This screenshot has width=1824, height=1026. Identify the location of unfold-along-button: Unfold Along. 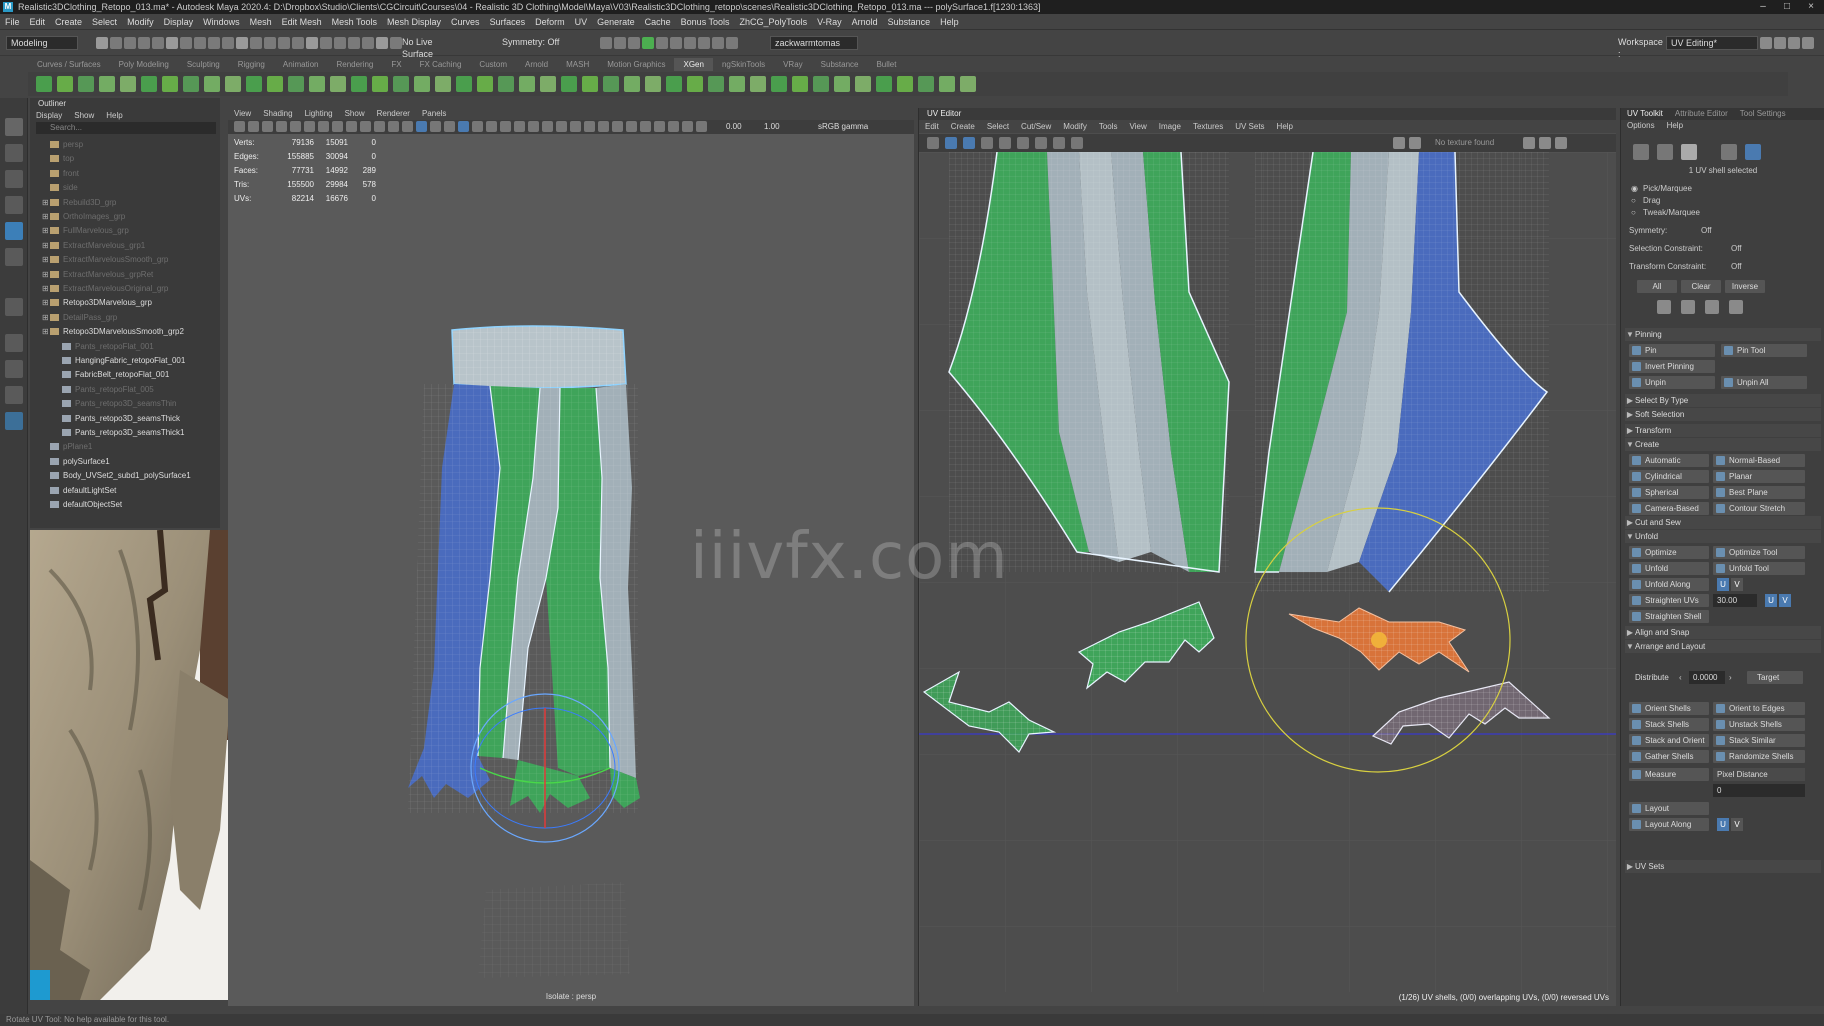
(1669, 584).